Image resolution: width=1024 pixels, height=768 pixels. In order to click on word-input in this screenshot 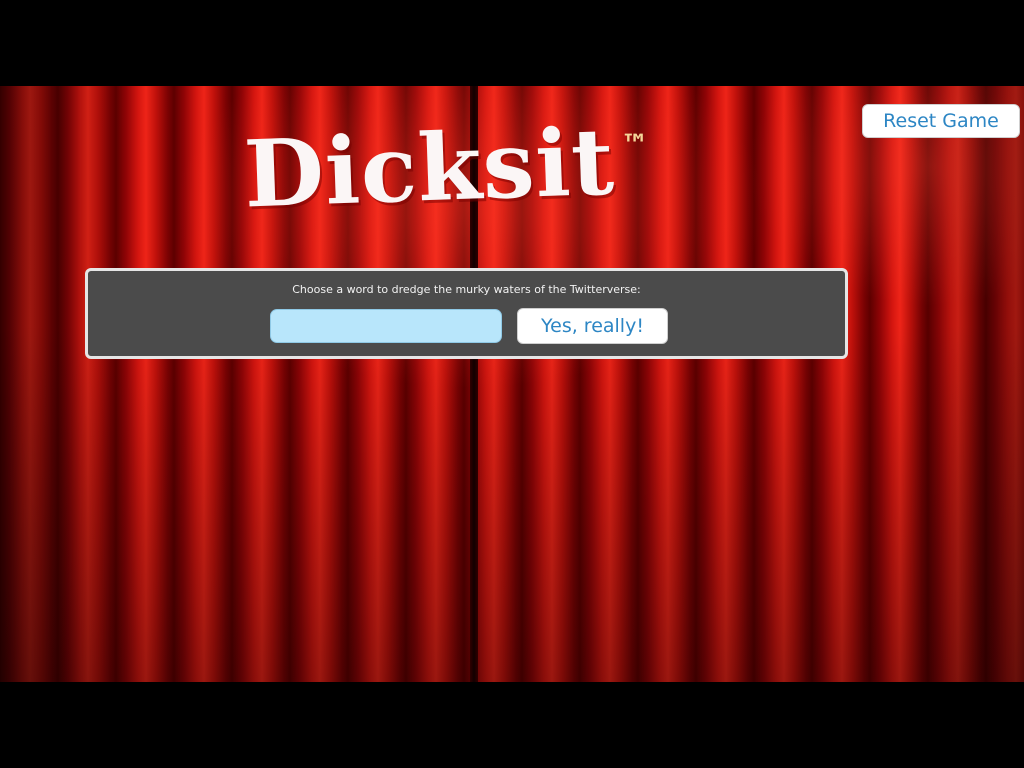, I will do `click(386, 326)`.